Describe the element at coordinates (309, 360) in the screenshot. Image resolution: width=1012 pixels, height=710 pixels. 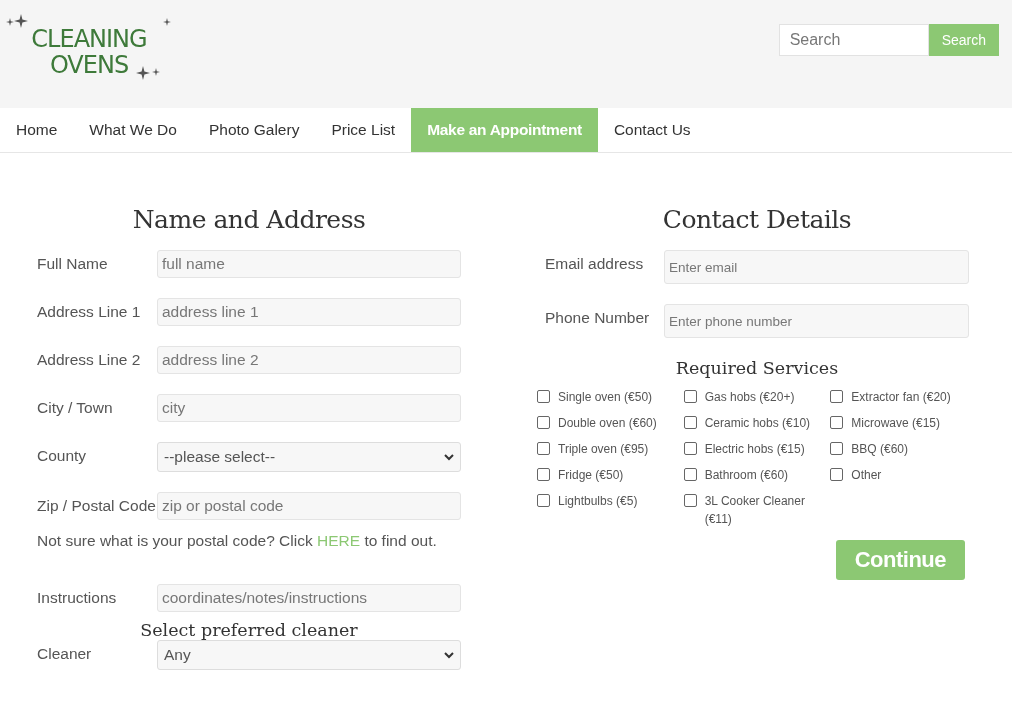
I see `text-field: address line 2` at that location.